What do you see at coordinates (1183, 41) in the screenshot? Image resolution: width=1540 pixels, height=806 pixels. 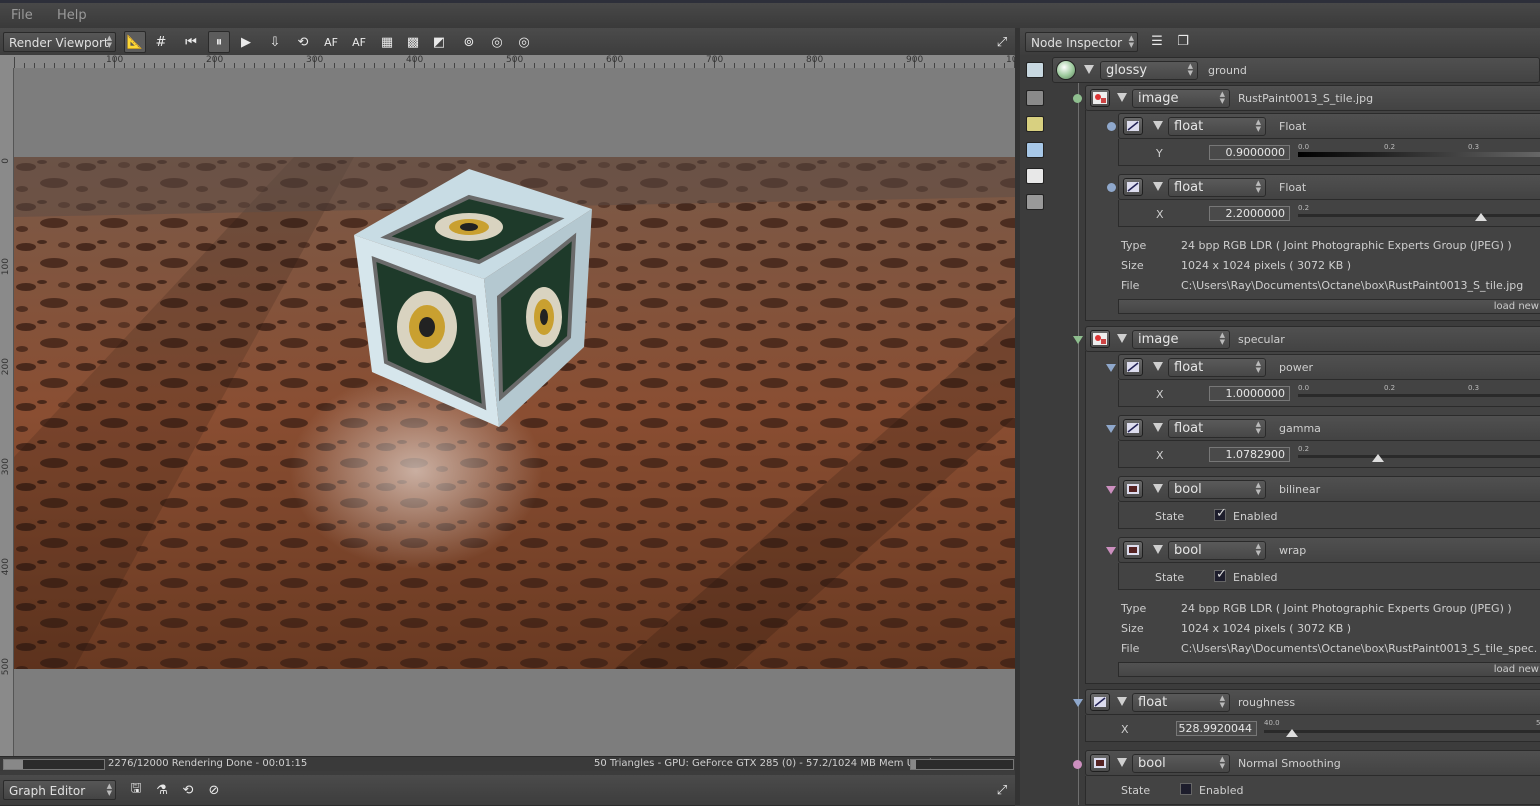 I see `expand-all-icon: ❐` at bounding box center [1183, 41].